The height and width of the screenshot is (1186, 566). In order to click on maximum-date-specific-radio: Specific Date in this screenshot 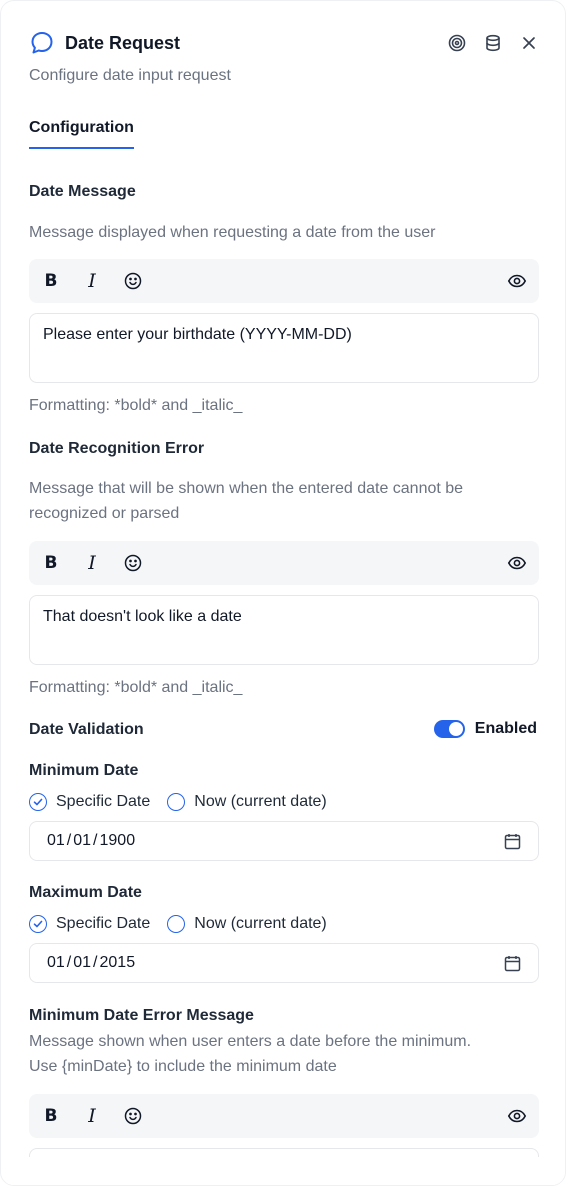, I will do `click(89, 924)`.